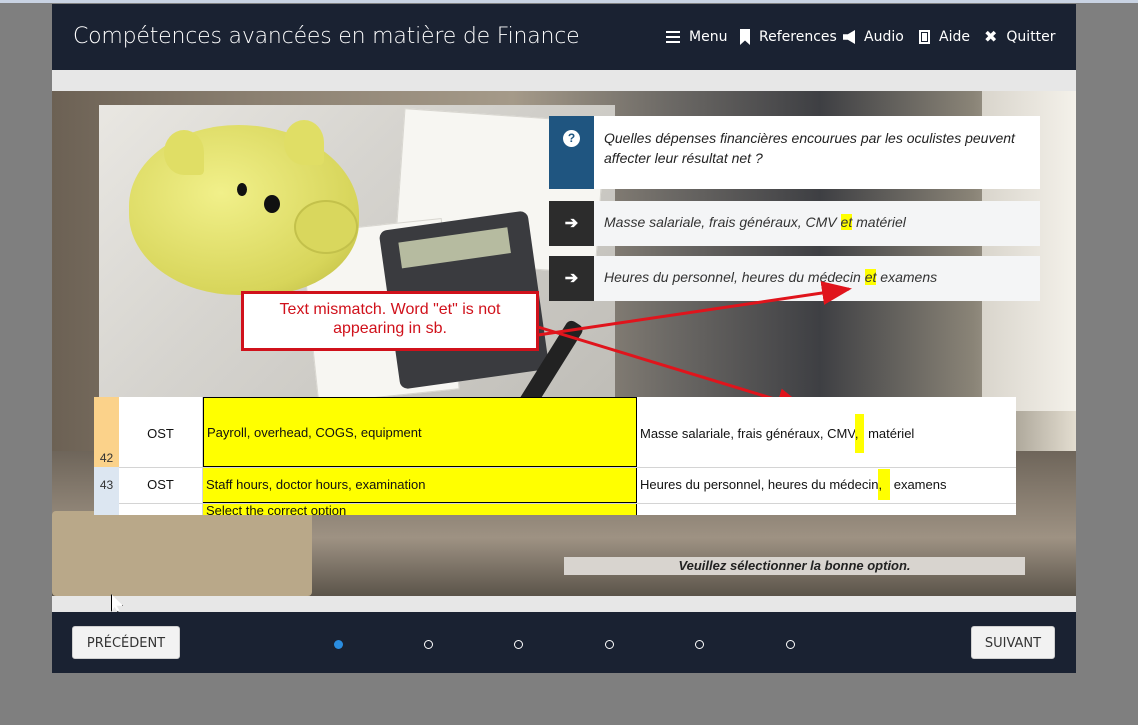  Describe the element at coordinates (672, 368) in the screenshot. I see `arrow-to-sheet` at that location.